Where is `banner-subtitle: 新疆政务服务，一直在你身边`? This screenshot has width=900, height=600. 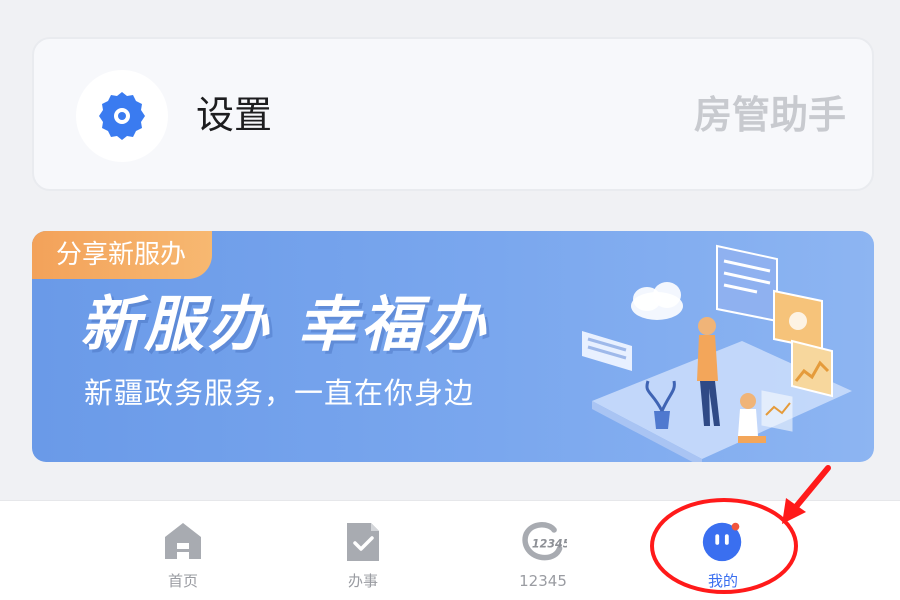 banner-subtitle: 新疆政务服务，一直在你身边 is located at coordinates (279, 393).